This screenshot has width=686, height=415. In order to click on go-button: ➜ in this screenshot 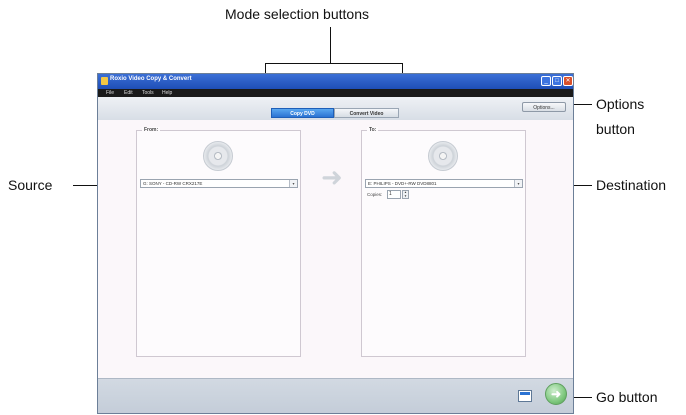, I will do `click(556, 394)`.